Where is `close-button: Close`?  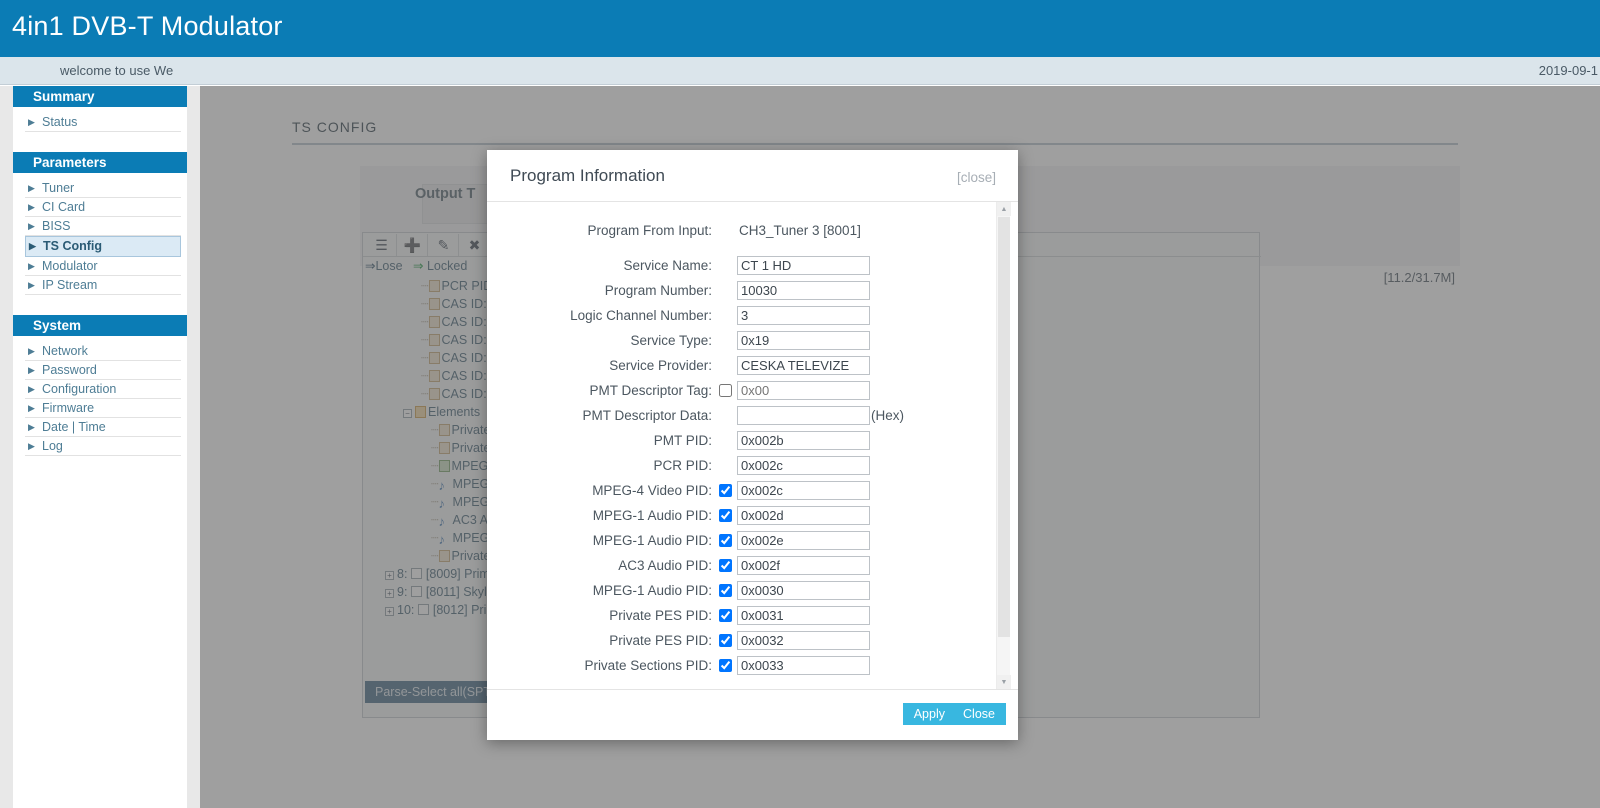 close-button: Close is located at coordinates (979, 714).